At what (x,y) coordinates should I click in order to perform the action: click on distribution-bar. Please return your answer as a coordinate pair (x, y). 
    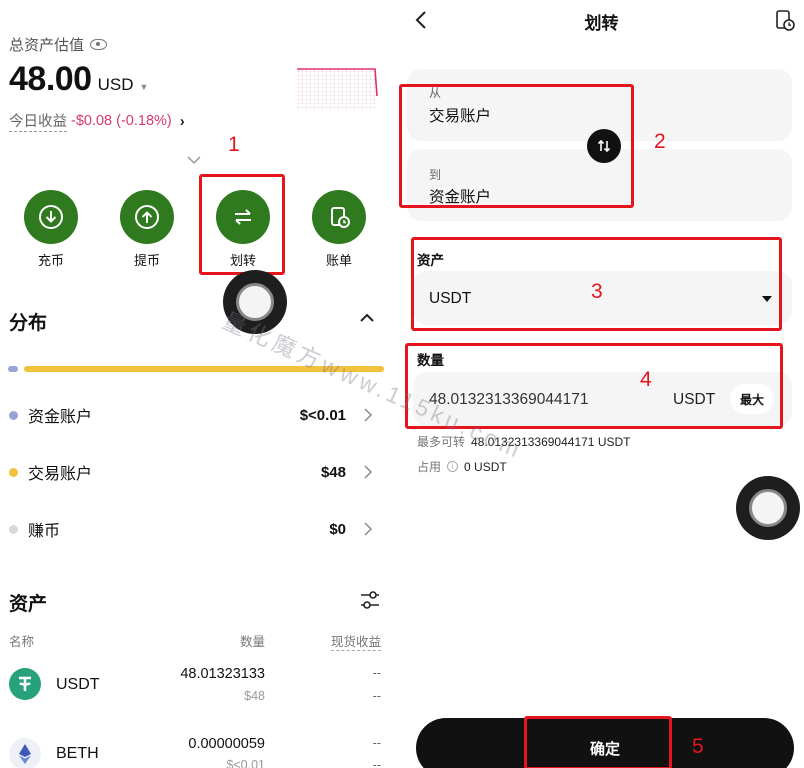
    Looking at the image, I should click on (196, 369).